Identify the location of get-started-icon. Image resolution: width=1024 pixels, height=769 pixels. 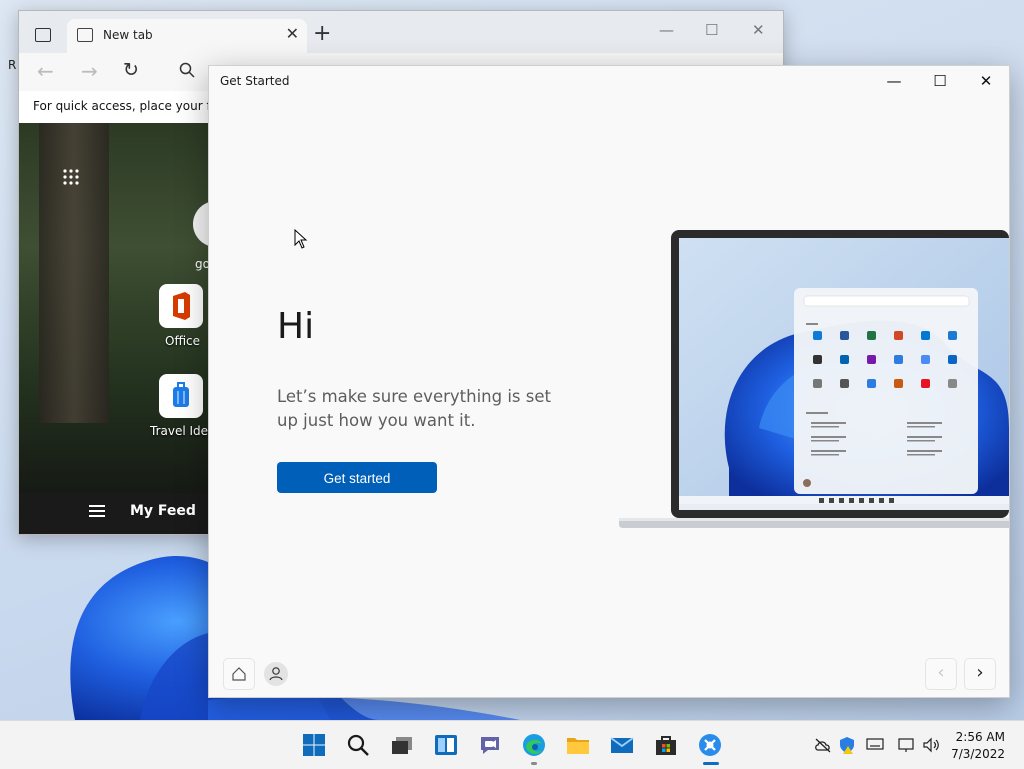
(710, 745).